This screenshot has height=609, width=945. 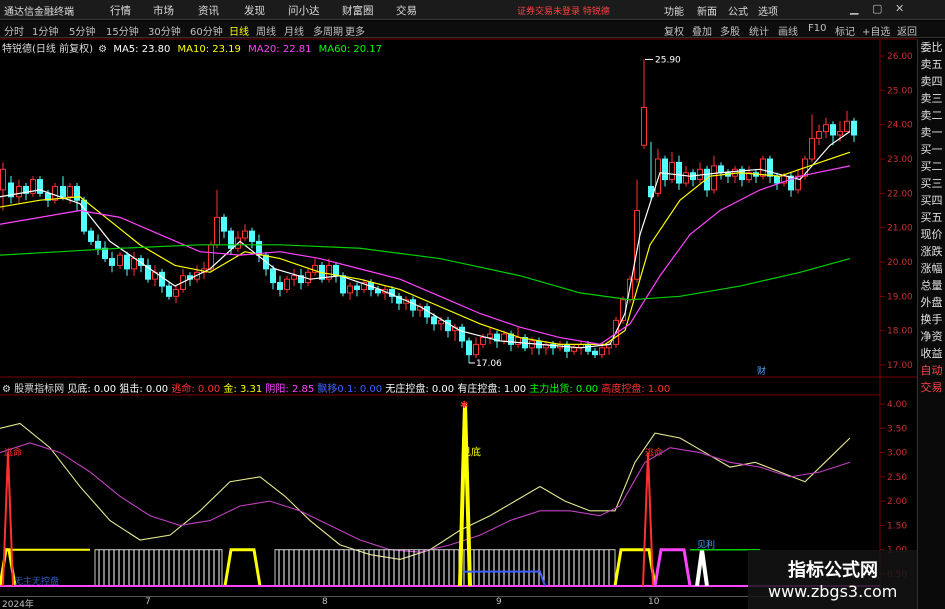 I want to click on sidebar-item: 买四, so click(x=931, y=200).